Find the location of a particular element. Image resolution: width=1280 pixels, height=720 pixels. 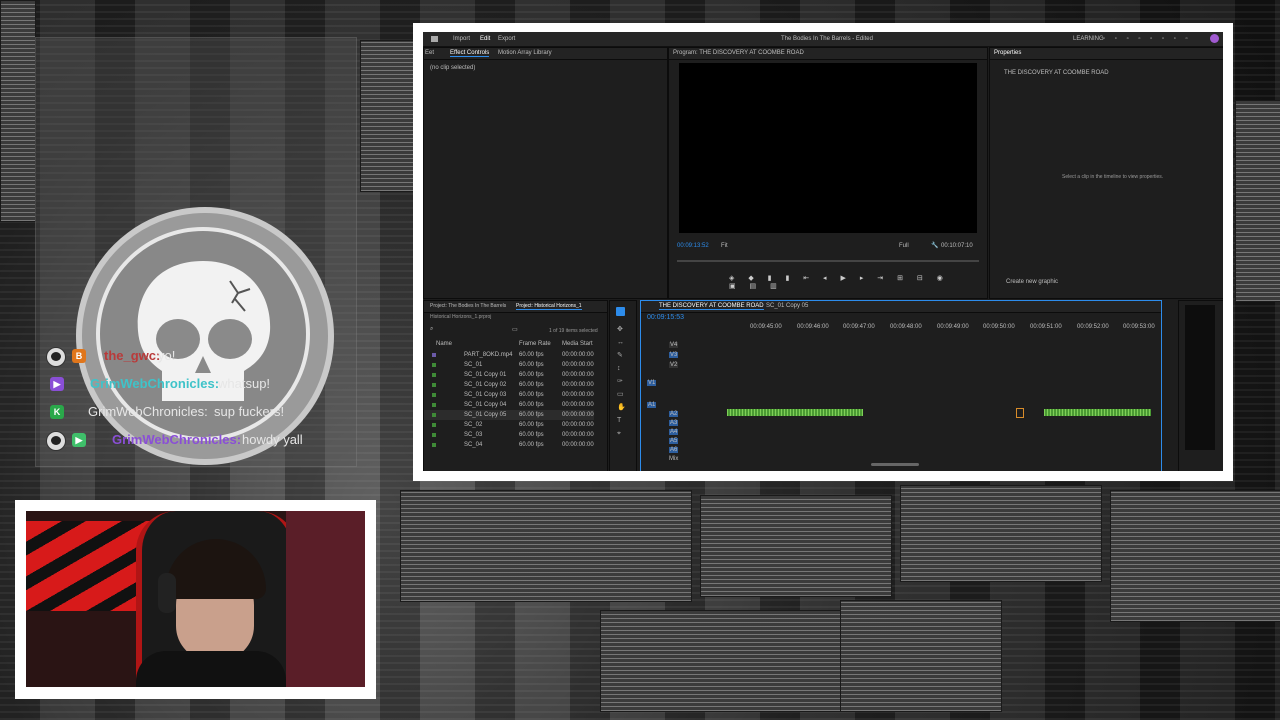

webcam-feed is located at coordinates (195, 599).